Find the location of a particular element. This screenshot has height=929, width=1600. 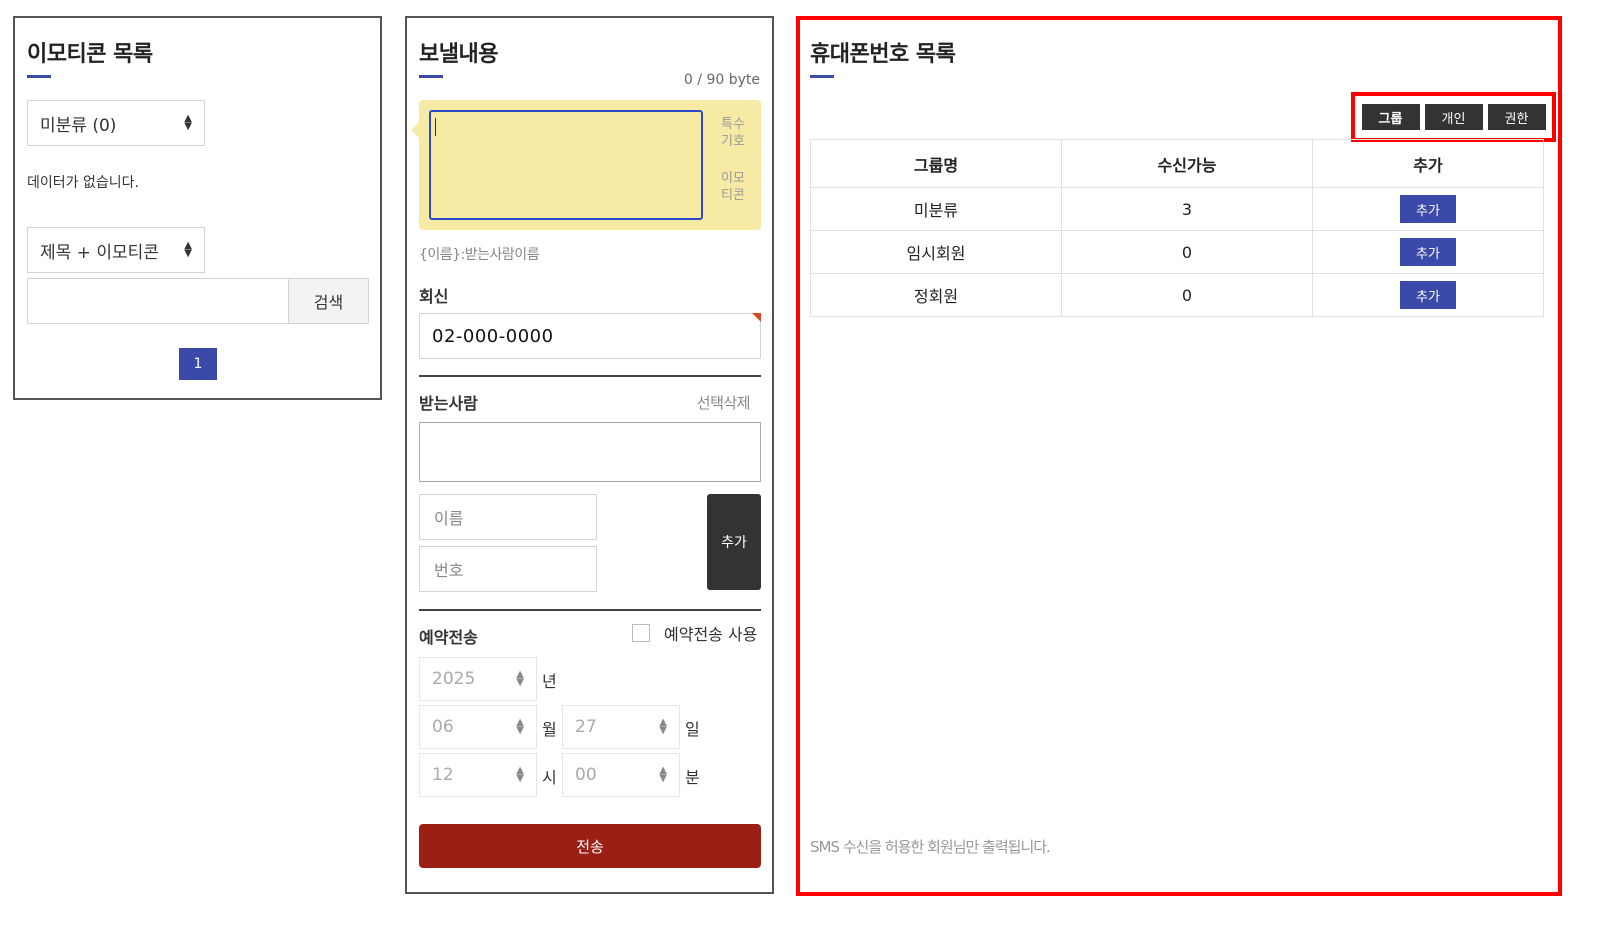

minute-unit: 분 is located at coordinates (692, 777).